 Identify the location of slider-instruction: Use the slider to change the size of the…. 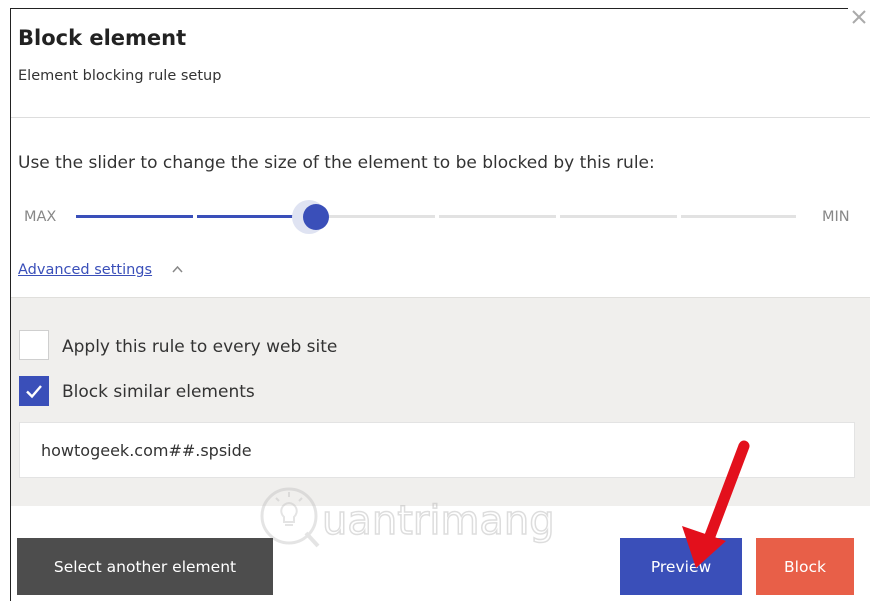
(336, 163).